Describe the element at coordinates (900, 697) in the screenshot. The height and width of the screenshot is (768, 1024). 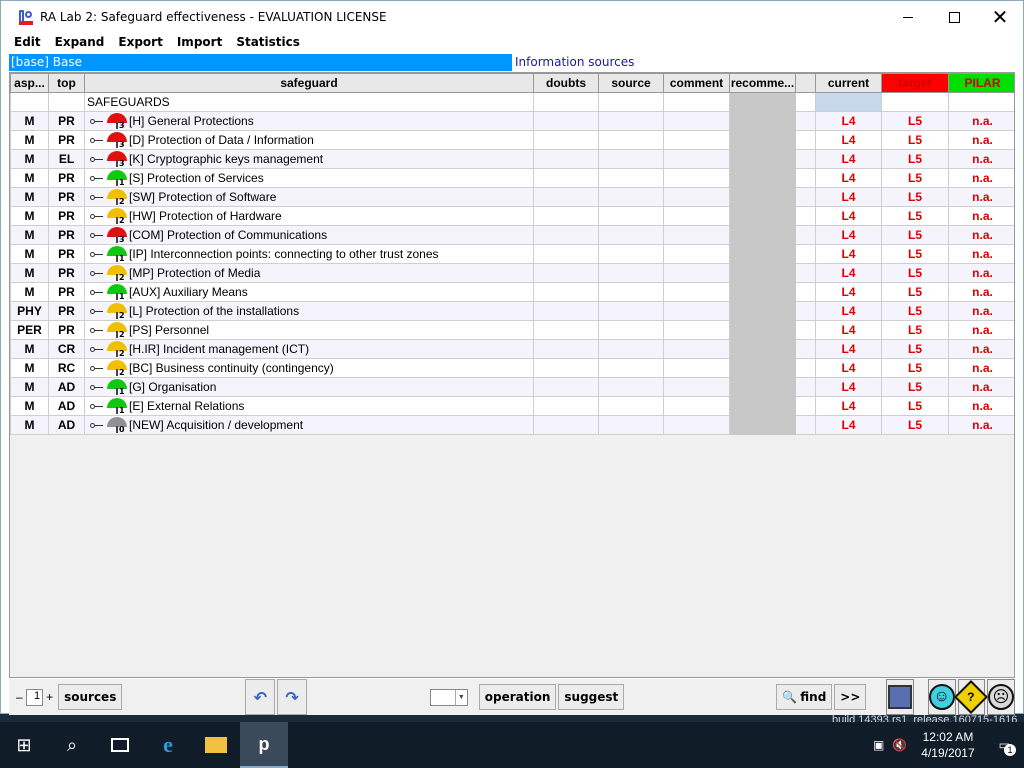
I see `save-button` at that location.